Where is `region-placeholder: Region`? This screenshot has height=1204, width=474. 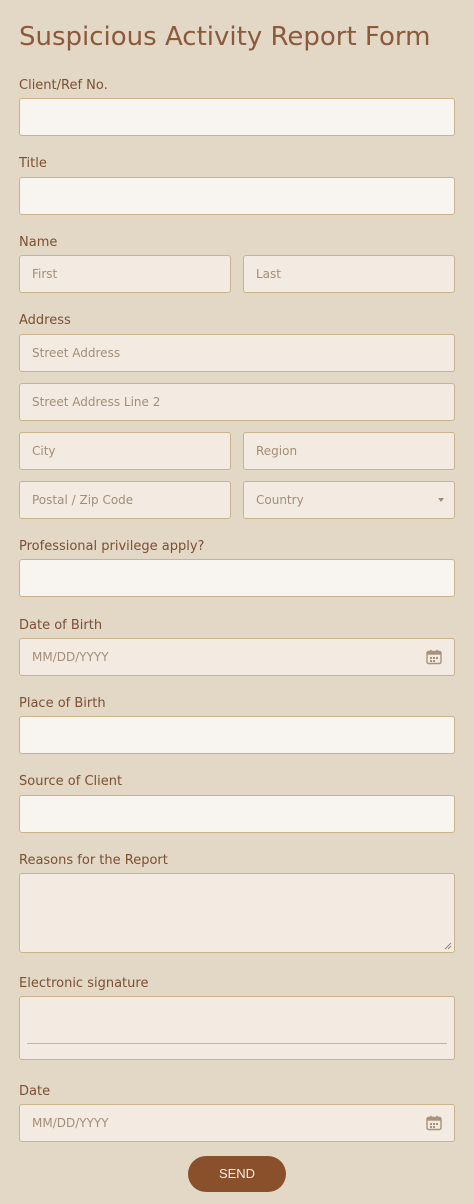
region-placeholder: Region is located at coordinates (277, 451).